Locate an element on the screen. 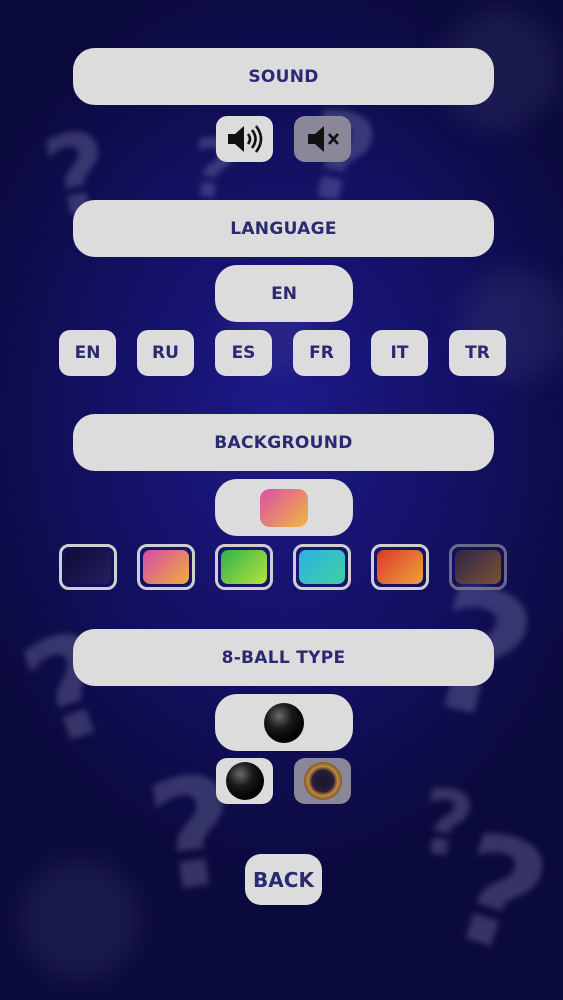  language-option-en: EN is located at coordinates (87, 353).